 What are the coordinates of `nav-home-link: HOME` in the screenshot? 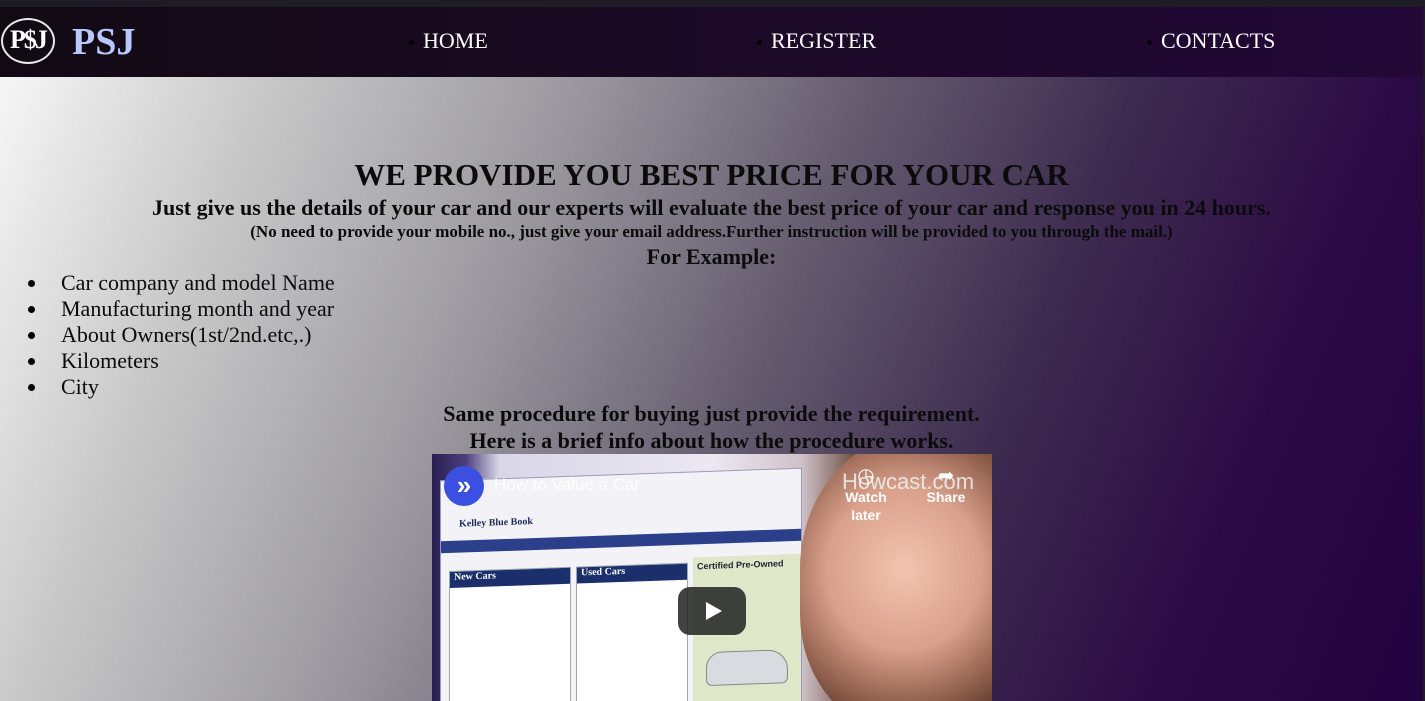 It's located at (448, 41).